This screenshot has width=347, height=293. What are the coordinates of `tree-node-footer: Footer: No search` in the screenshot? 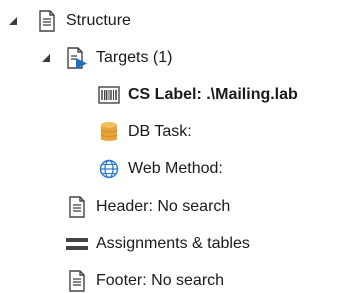 It's located at (145, 281).